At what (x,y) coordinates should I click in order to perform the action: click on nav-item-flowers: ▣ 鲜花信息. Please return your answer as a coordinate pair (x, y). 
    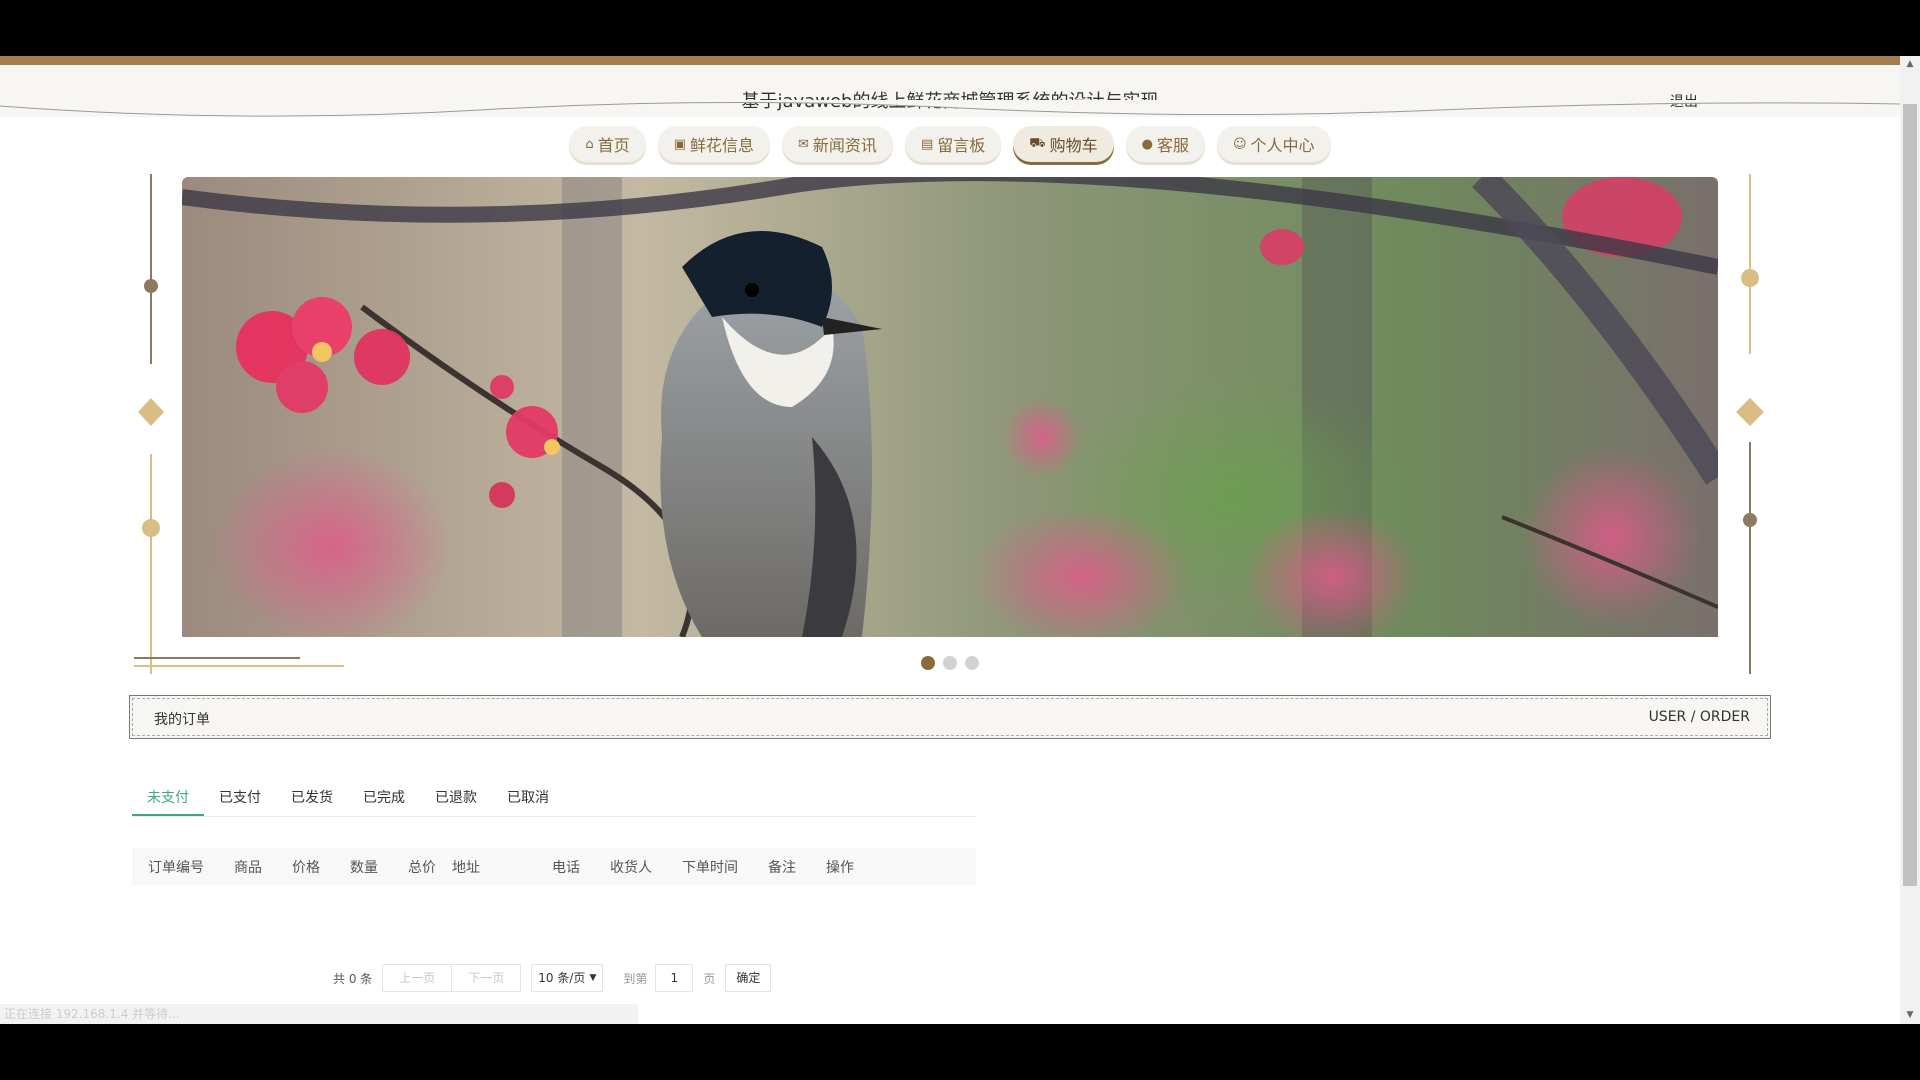
    Looking at the image, I should click on (714, 144).